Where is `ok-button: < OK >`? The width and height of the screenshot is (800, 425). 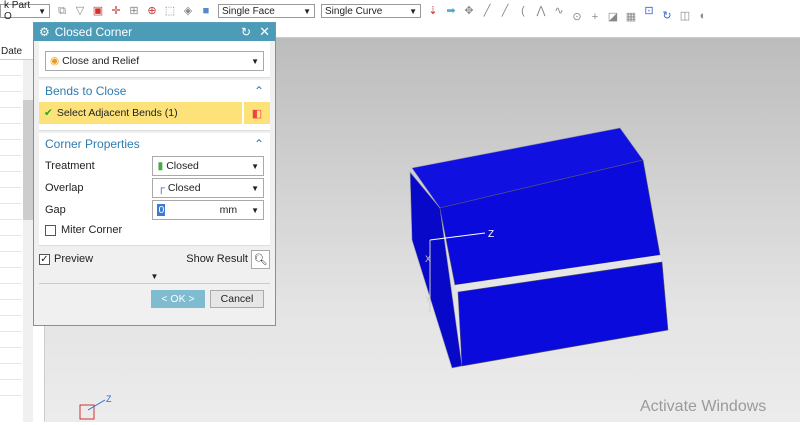 ok-button: < OK > is located at coordinates (178, 299).